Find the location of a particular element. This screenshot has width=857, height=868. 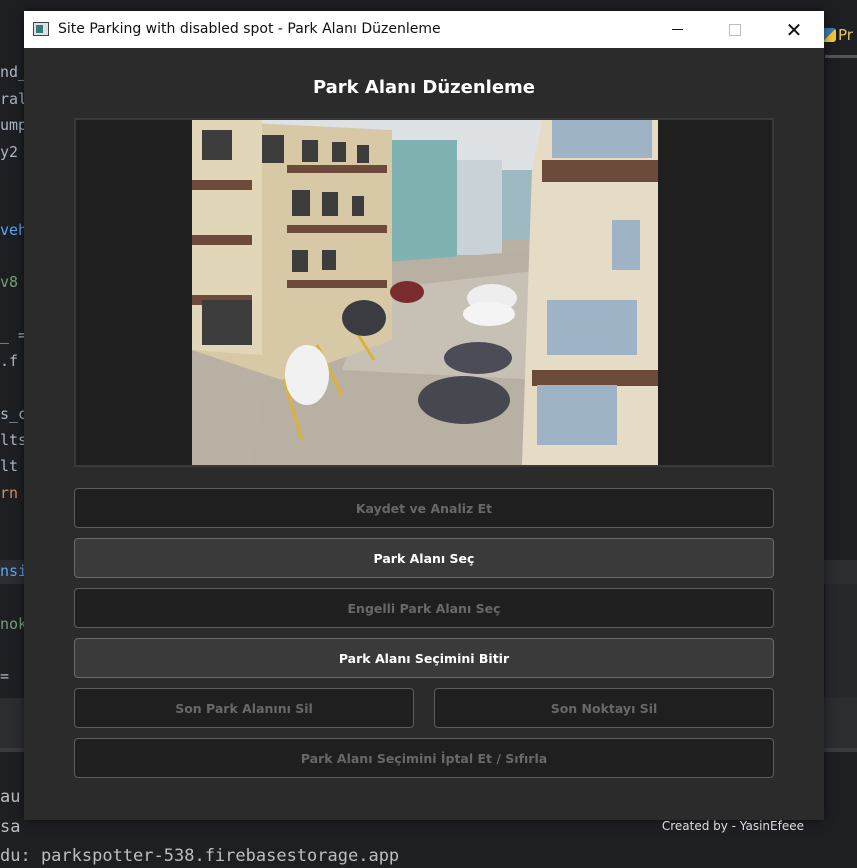

save-analyze-button: Kaydet ve Analiz Et is located at coordinates (424, 508).